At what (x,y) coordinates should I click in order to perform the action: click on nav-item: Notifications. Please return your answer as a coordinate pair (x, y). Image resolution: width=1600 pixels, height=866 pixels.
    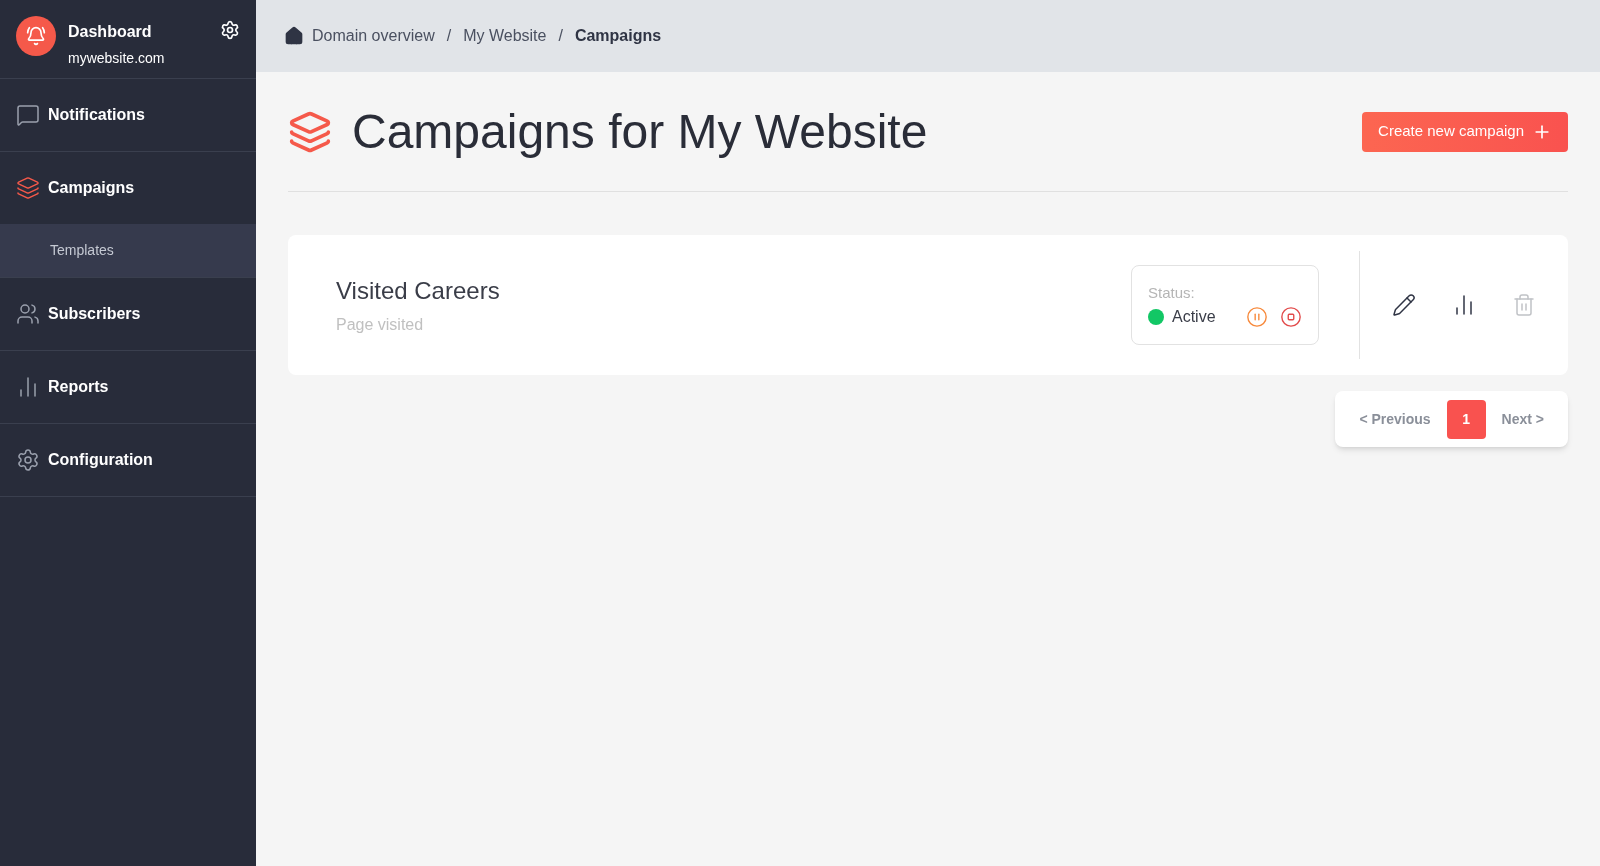
    Looking at the image, I should click on (128, 115).